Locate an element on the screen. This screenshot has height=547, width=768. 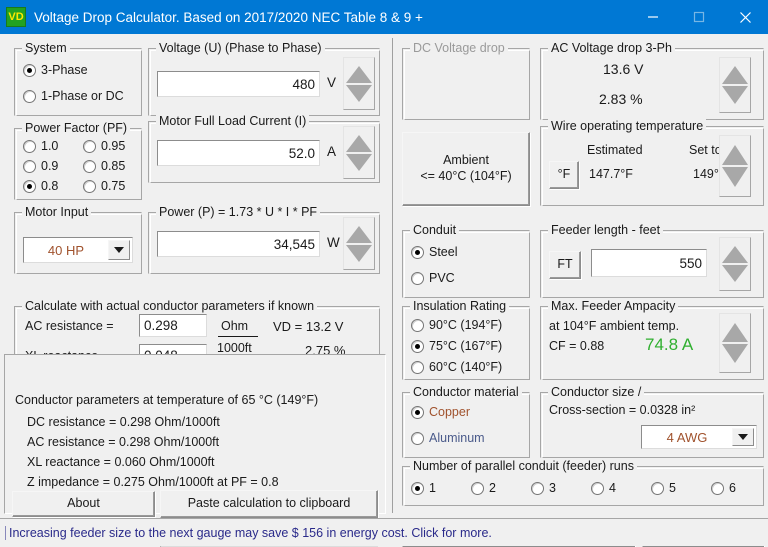
ampacity-line2: at 104°F ambient temp. is located at coordinates (614, 326).